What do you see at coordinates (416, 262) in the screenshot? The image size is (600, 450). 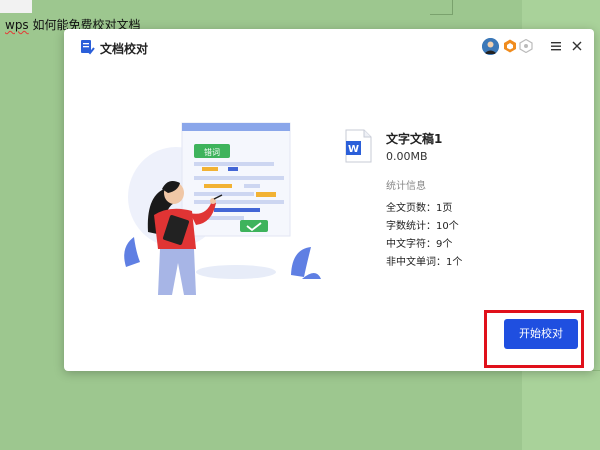 I see `stat-label: 非中文单词：` at bounding box center [416, 262].